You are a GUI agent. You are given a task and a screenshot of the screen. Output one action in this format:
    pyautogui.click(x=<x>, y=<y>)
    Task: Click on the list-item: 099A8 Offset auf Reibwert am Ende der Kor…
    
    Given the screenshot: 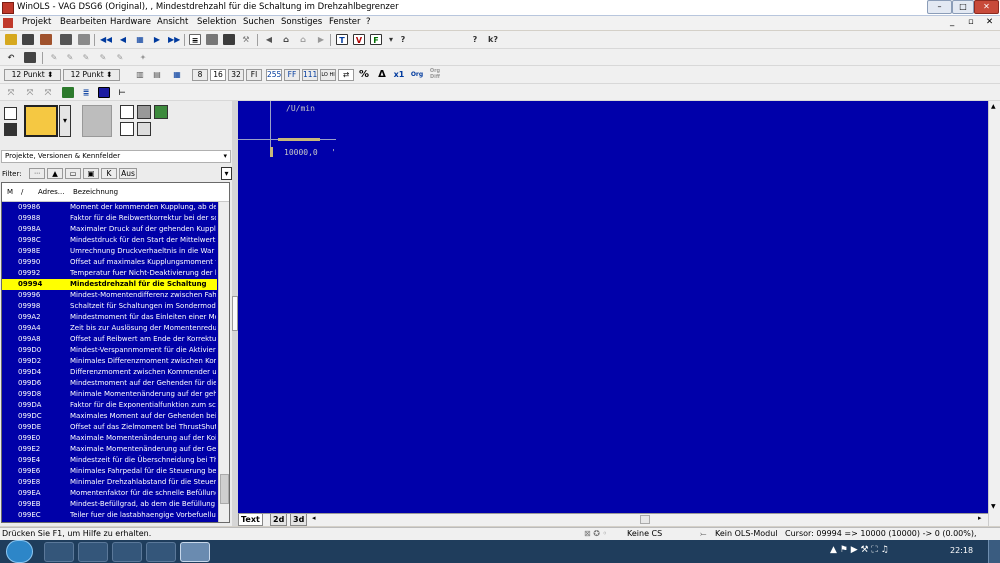 What is the action you would take?
    pyautogui.click(x=109, y=339)
    